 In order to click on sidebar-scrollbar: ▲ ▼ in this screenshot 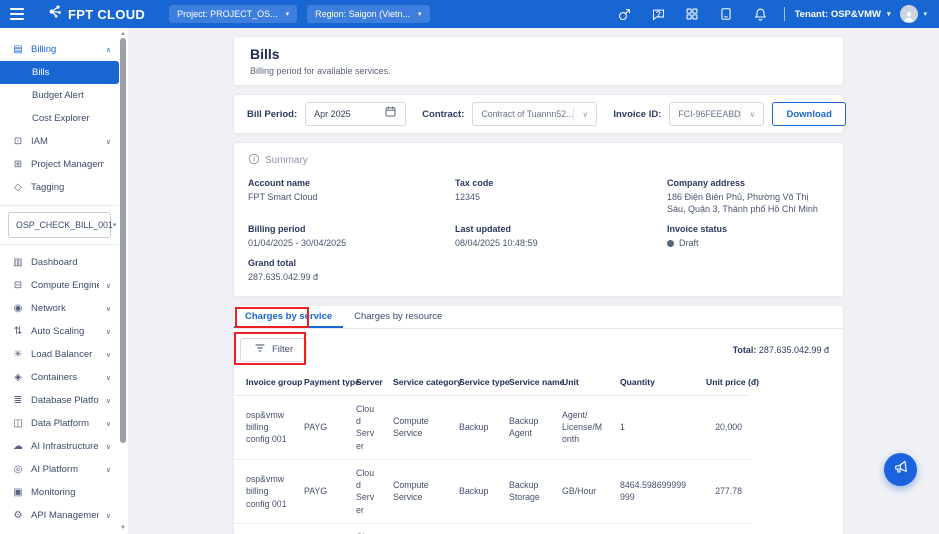, I will do `click(123, 281)`.